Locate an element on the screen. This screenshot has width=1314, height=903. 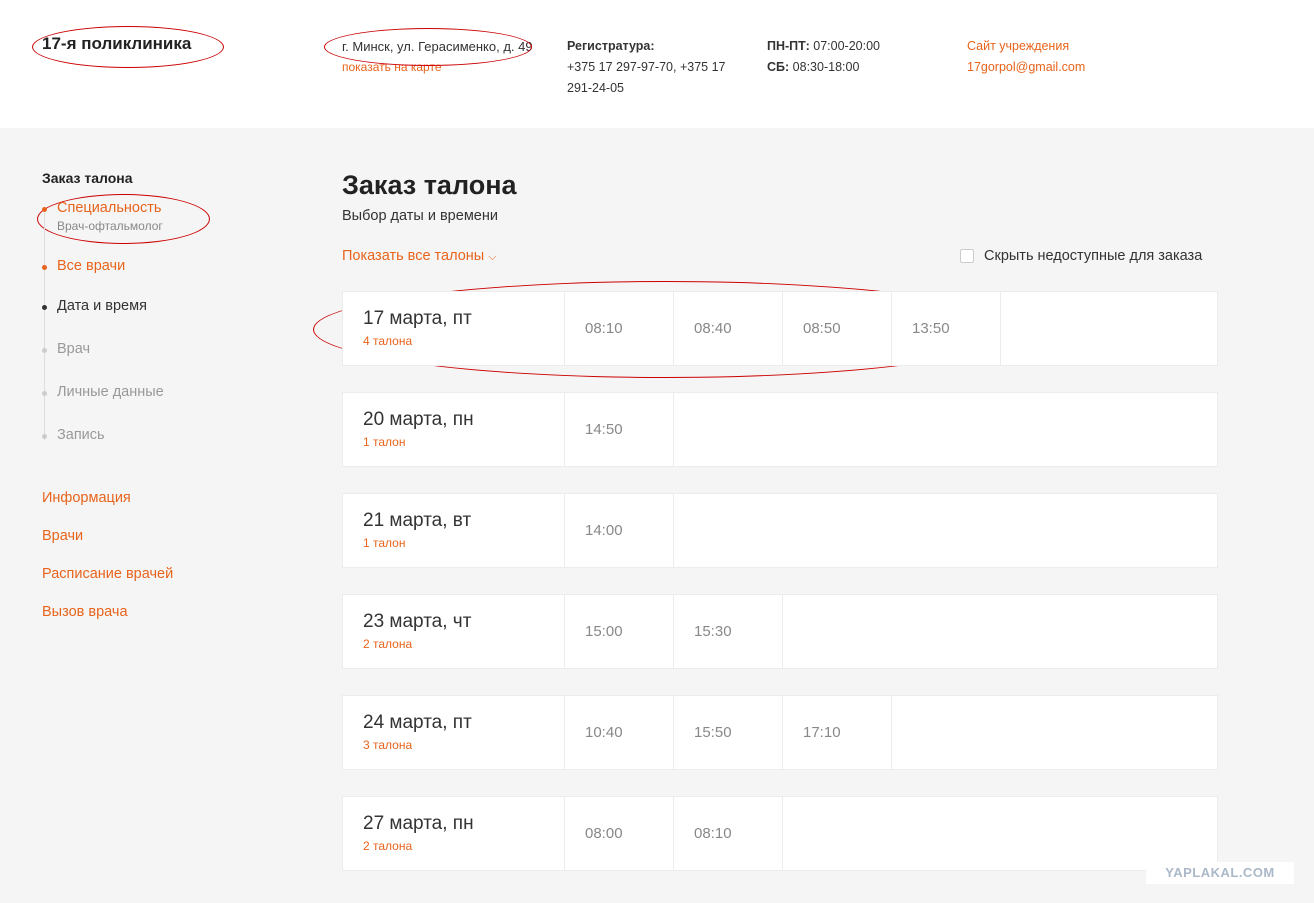
time-slot: 10:40 is located at coordinates (619, 732).